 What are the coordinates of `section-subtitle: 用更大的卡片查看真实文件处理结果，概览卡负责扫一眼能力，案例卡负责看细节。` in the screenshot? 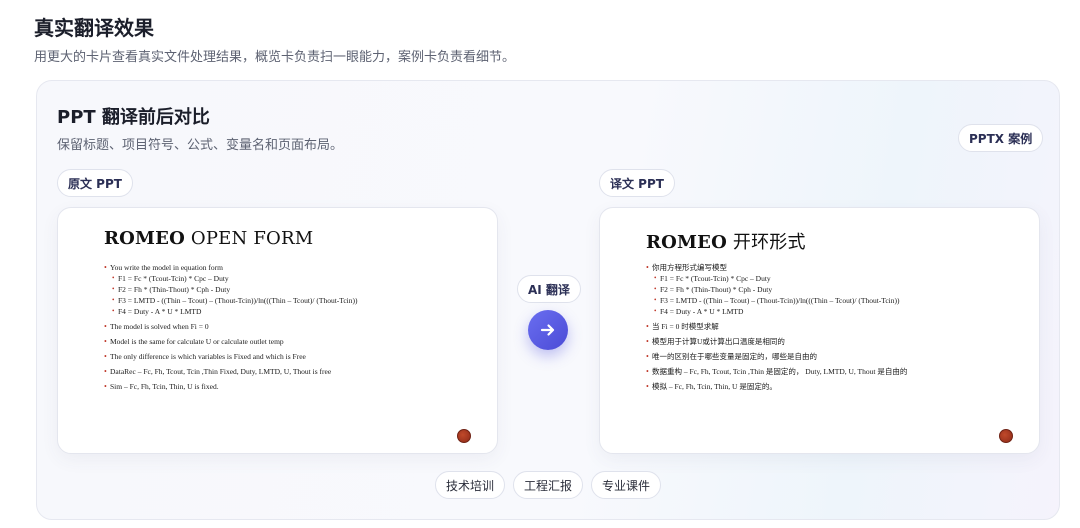 It's located at (275, 57).